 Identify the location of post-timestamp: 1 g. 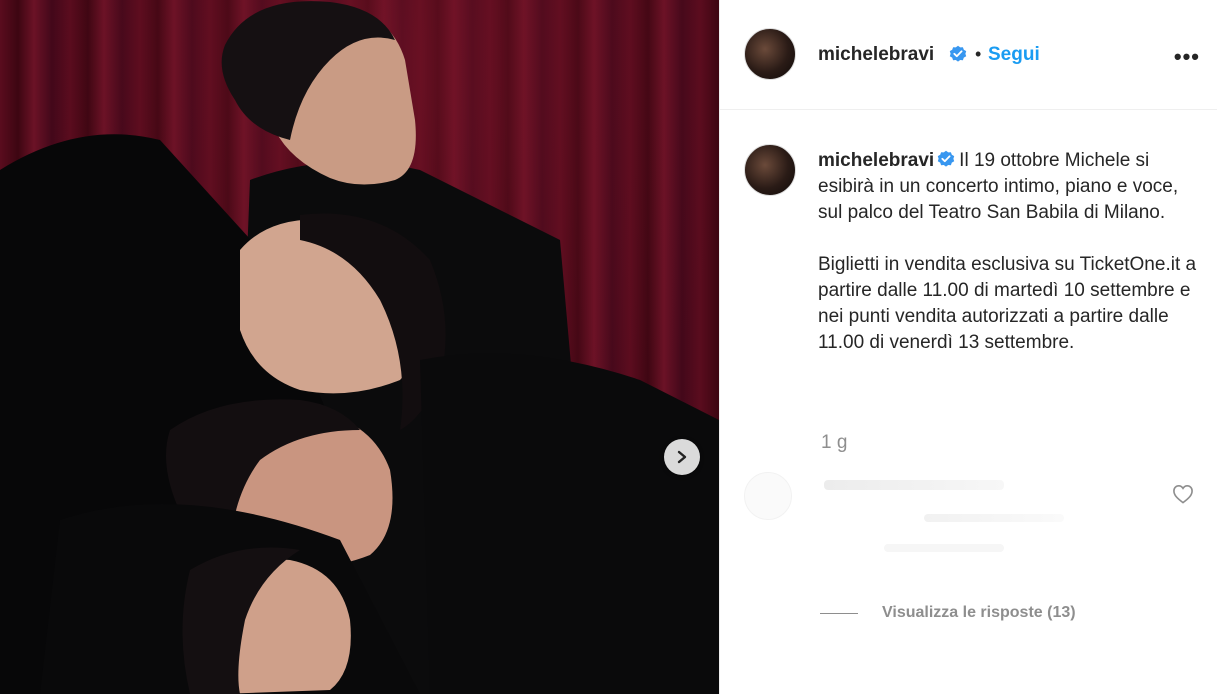
(834, 443).